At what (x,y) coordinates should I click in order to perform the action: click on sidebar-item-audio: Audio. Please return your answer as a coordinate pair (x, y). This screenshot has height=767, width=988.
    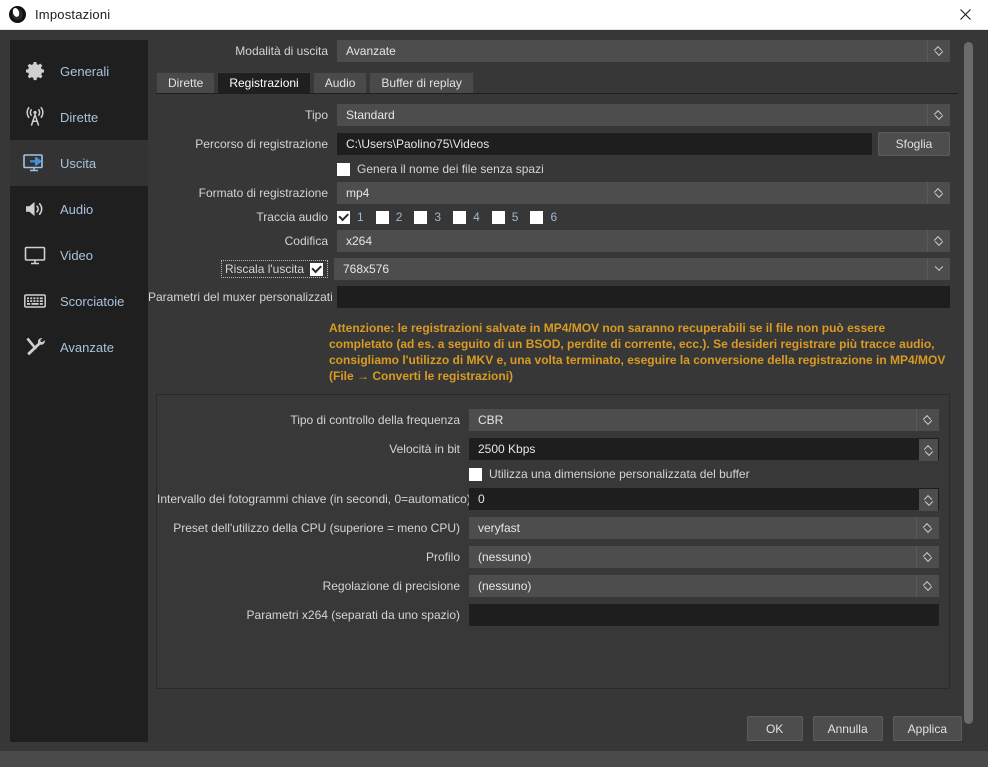
    Looking at the image, I should click on (79, 209).